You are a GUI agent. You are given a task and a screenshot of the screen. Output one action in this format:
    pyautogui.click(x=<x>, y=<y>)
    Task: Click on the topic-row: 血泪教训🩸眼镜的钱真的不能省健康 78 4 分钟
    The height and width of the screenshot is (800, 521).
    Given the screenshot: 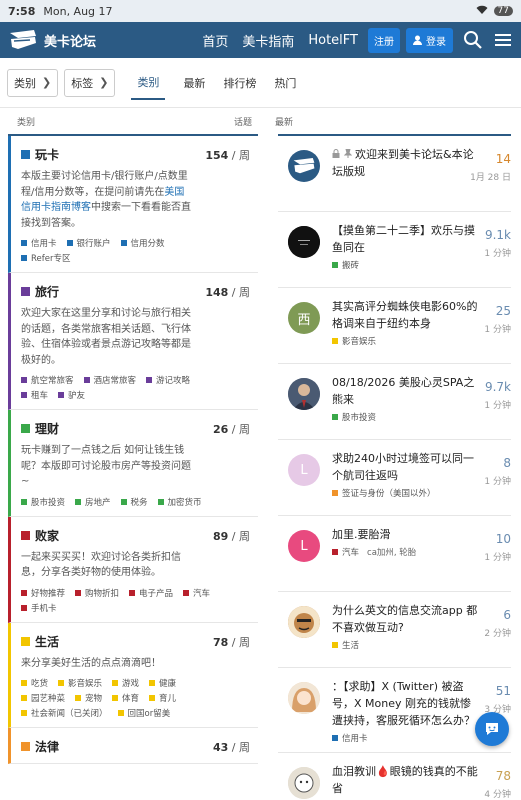 What is the action you would take?
    pyautogui.click(x=394, y=776)
    